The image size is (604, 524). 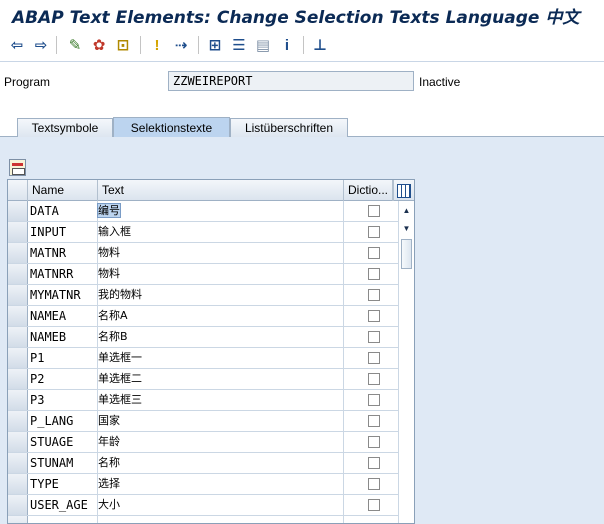 What do you see at coordinates (221, 421) in the screenshot?
I see `row-text-input: 国家` at bounding box center [221, 421].